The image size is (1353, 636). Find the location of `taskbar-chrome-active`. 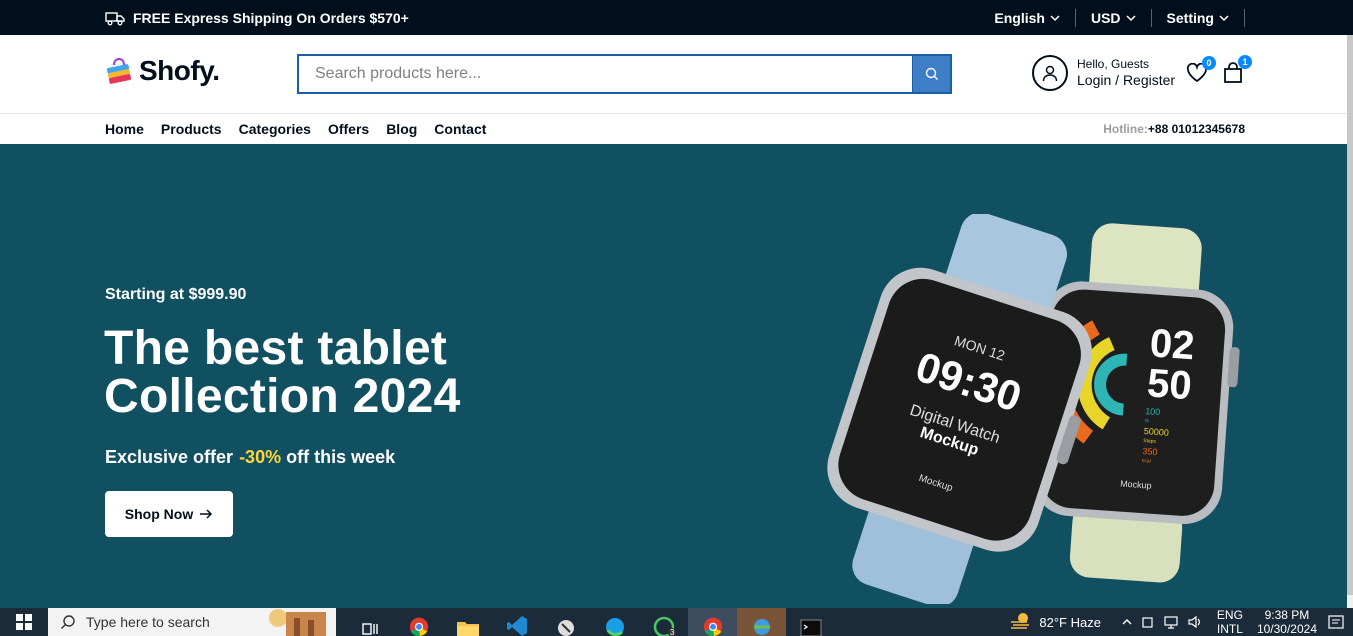

taskbar-chrome-active is located at coordinates (712, 622).